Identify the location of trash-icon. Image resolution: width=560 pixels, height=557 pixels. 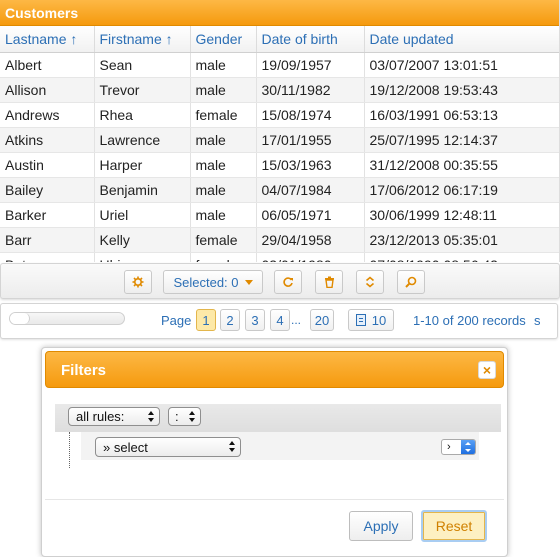
(329, 282).